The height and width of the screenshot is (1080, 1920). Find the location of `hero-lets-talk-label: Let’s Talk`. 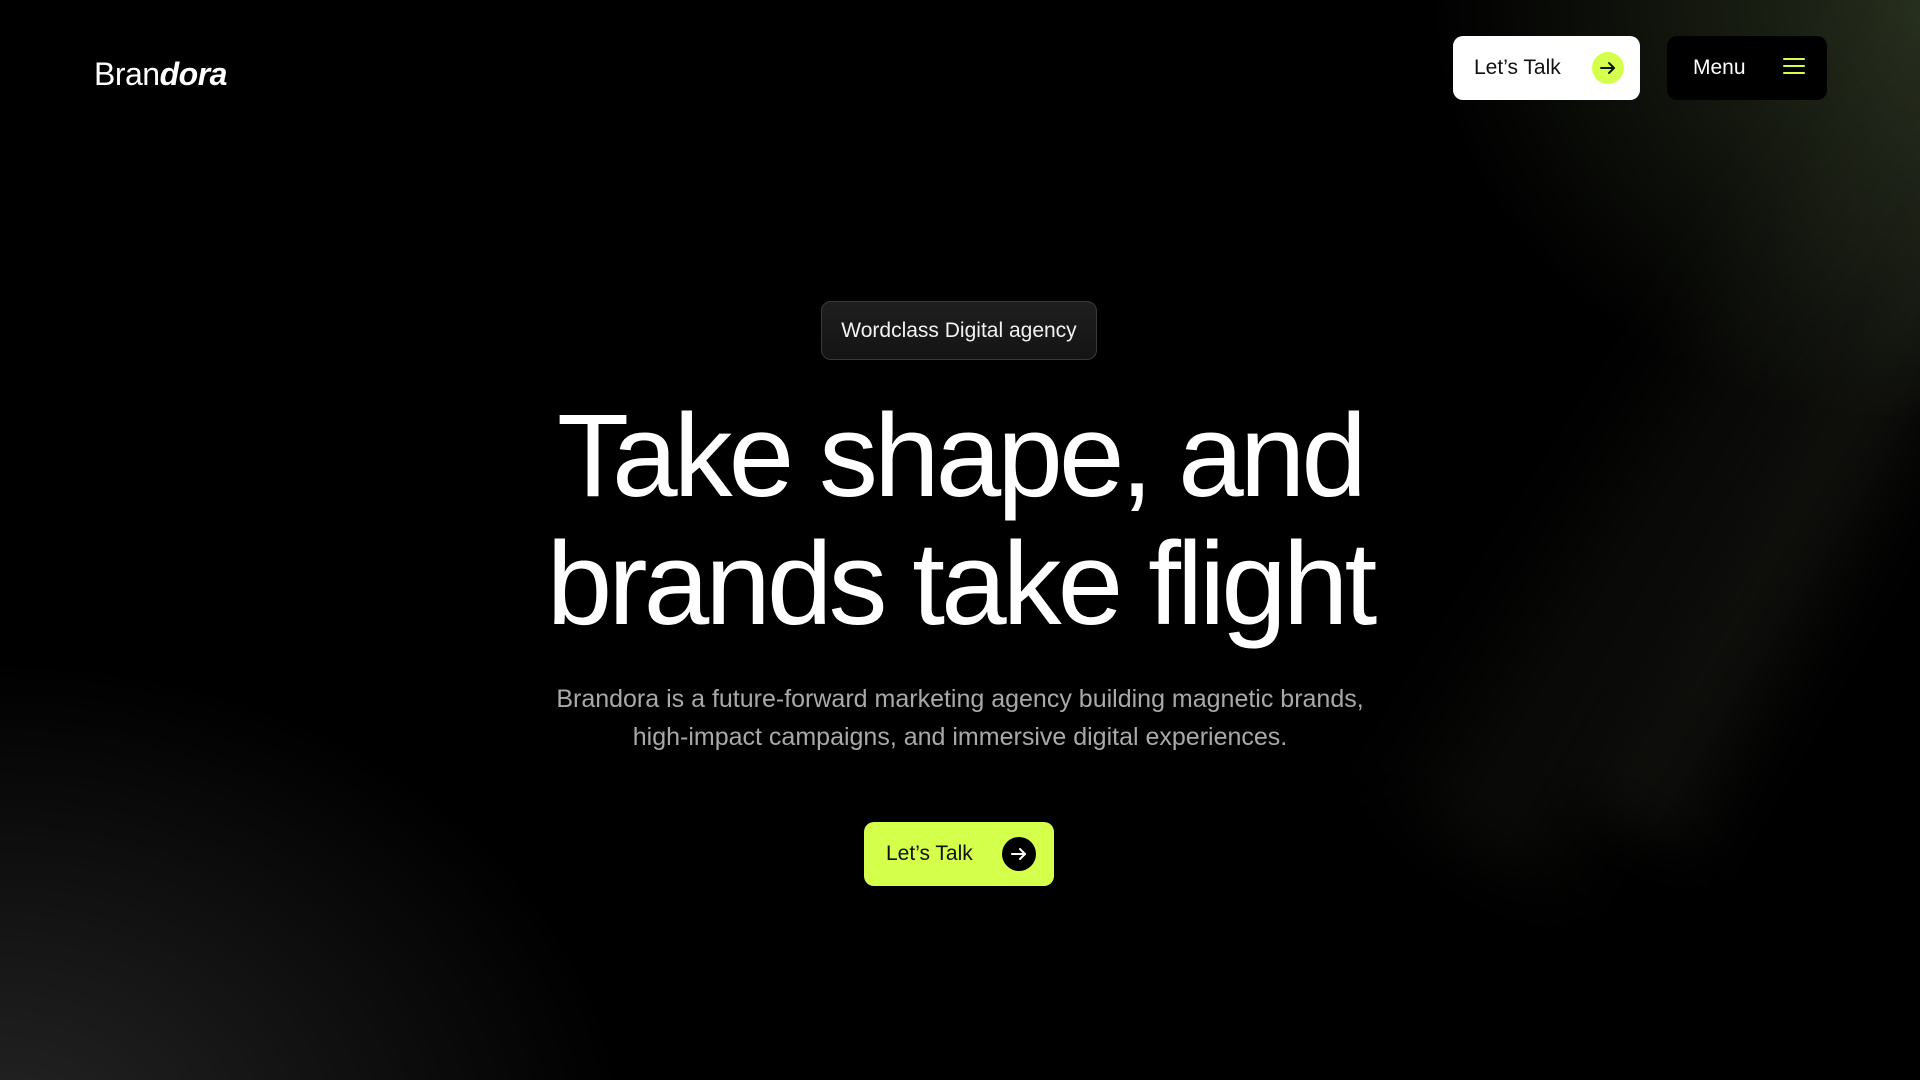

hero-lets-talk-label: Let’s Talk is located at coordinates (929, 853).